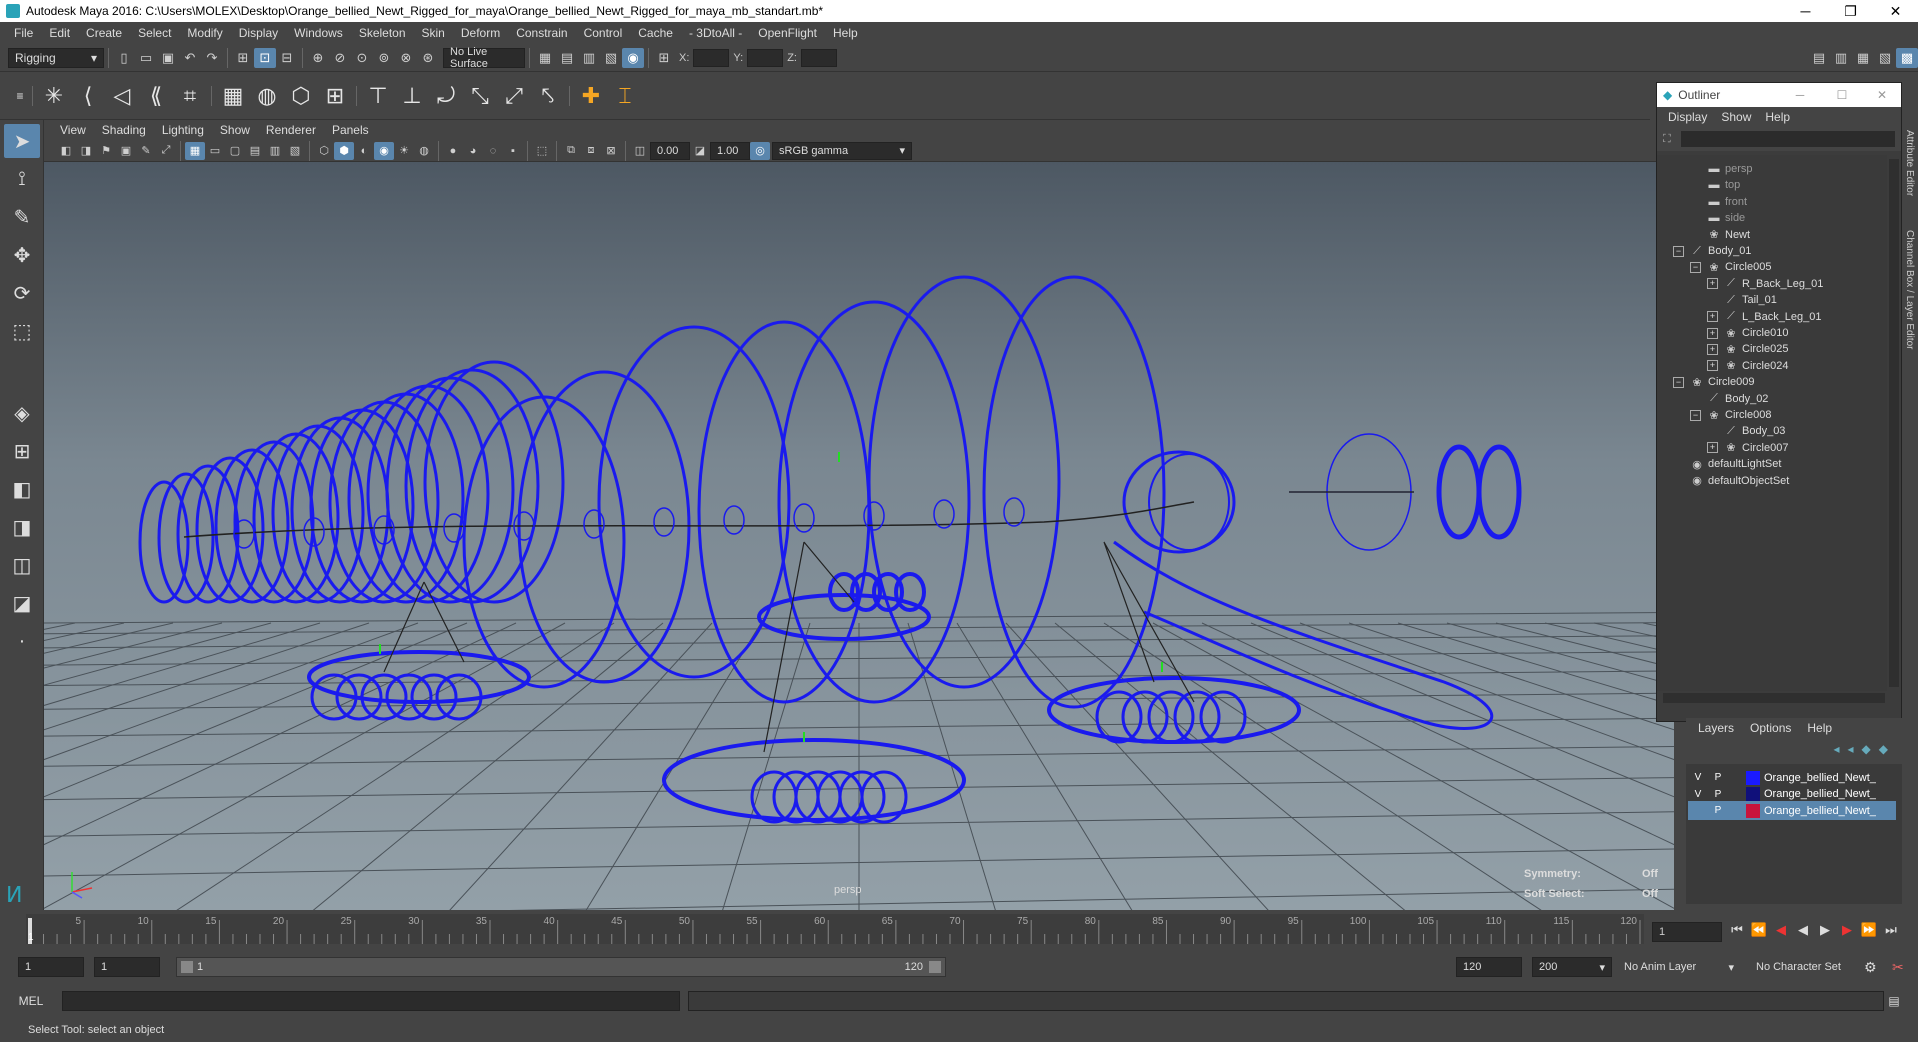  Describe the element at coordinates (362, 58) in the screenshot. I see `snap-point-icon: ⊙` at that location.